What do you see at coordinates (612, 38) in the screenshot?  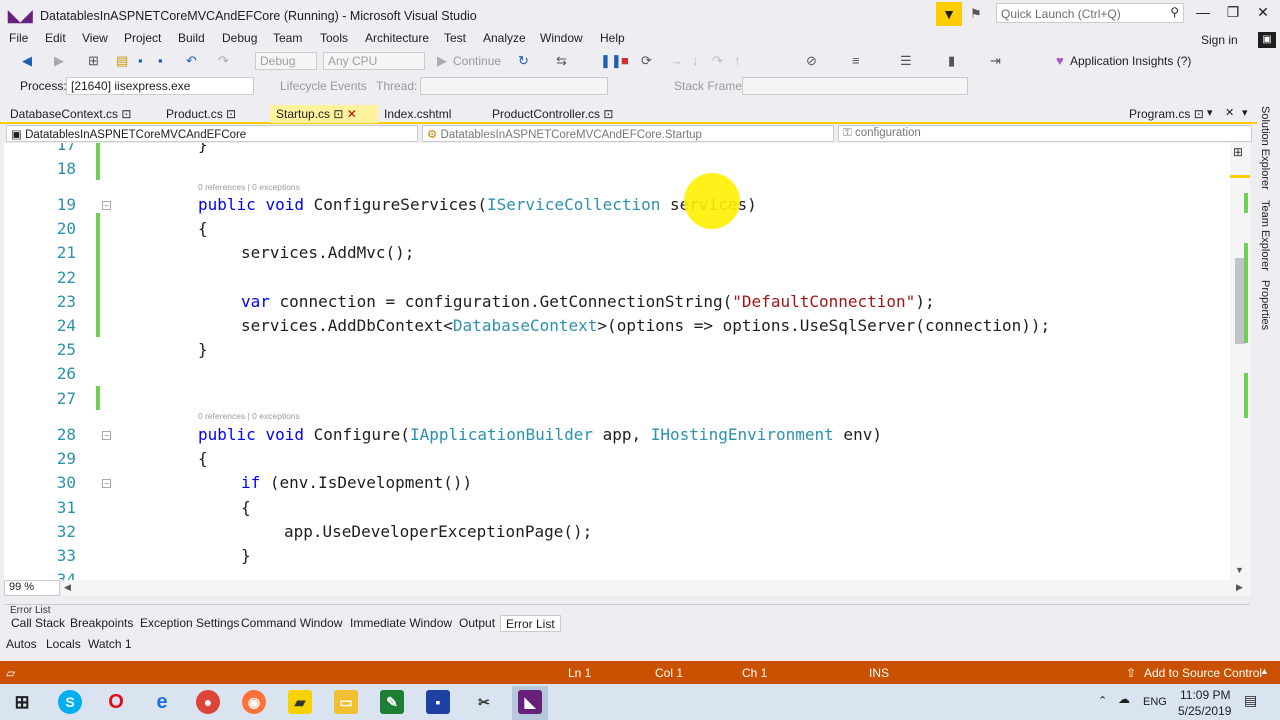 I see `menu-help: Help` at bounding box center [612, 38].